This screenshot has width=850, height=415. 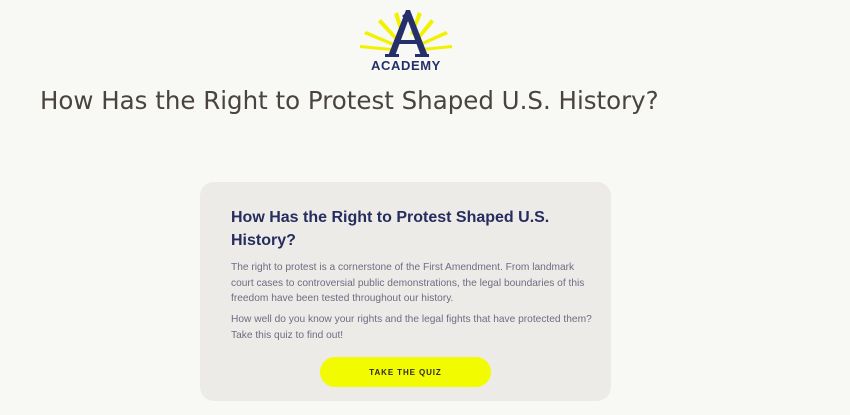 What do you see at coordinates (406, 33) in the screenshot?
I see `one-a-academy-logo-icon` at bounding box center [406, 33].